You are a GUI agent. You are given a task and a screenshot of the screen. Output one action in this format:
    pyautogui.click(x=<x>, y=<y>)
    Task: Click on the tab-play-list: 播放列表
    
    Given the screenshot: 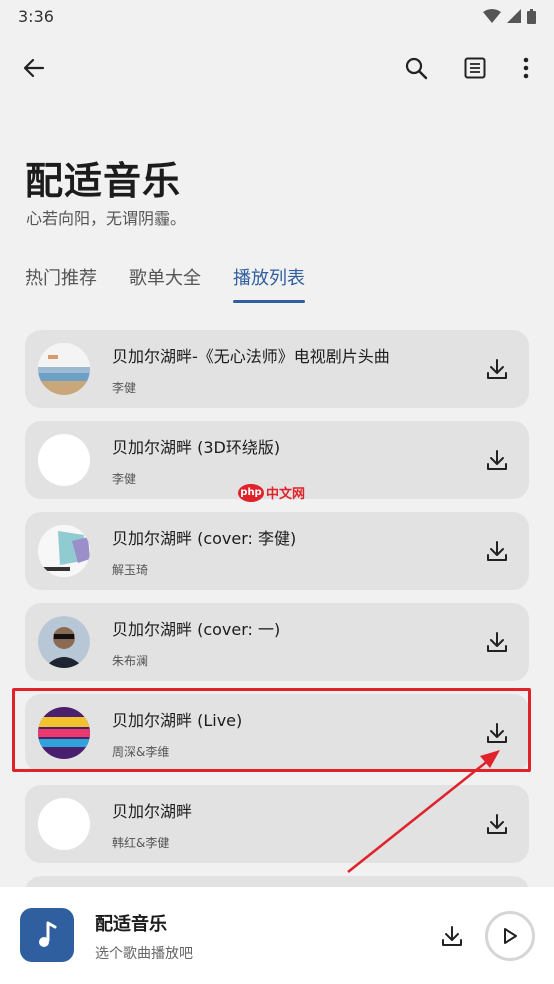 What is the action you would take?
    pyautogui.click(x=269, y=284)
    